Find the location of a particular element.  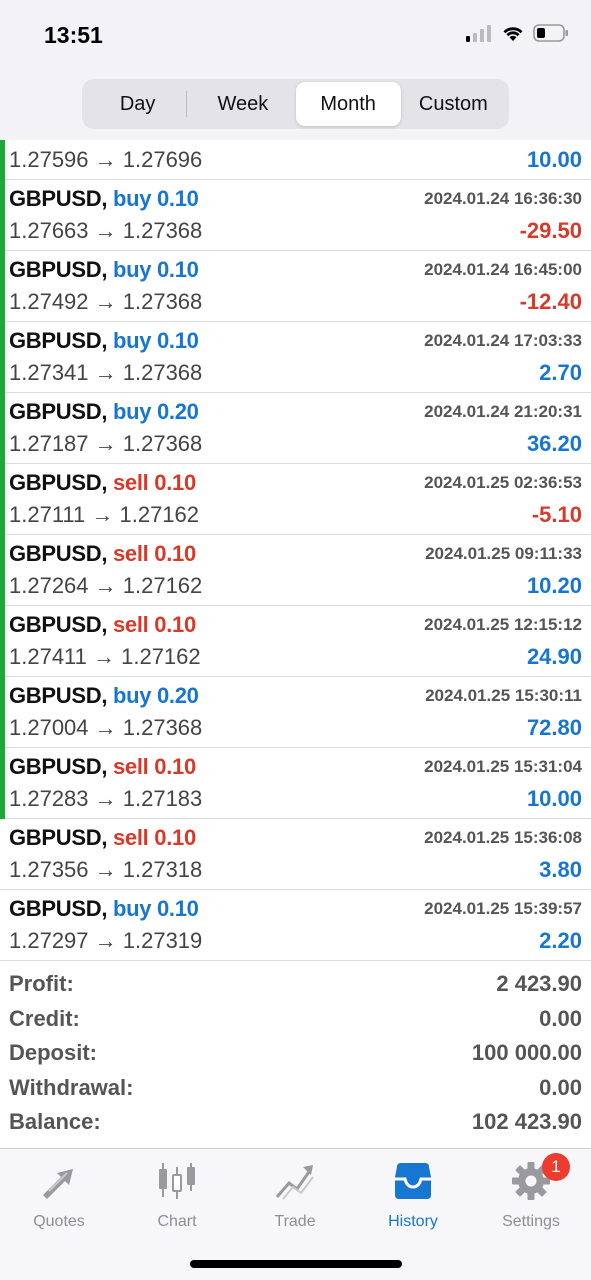

trade-prices: 1.27187 → 1.27368 is located at coordinates (106, 443).